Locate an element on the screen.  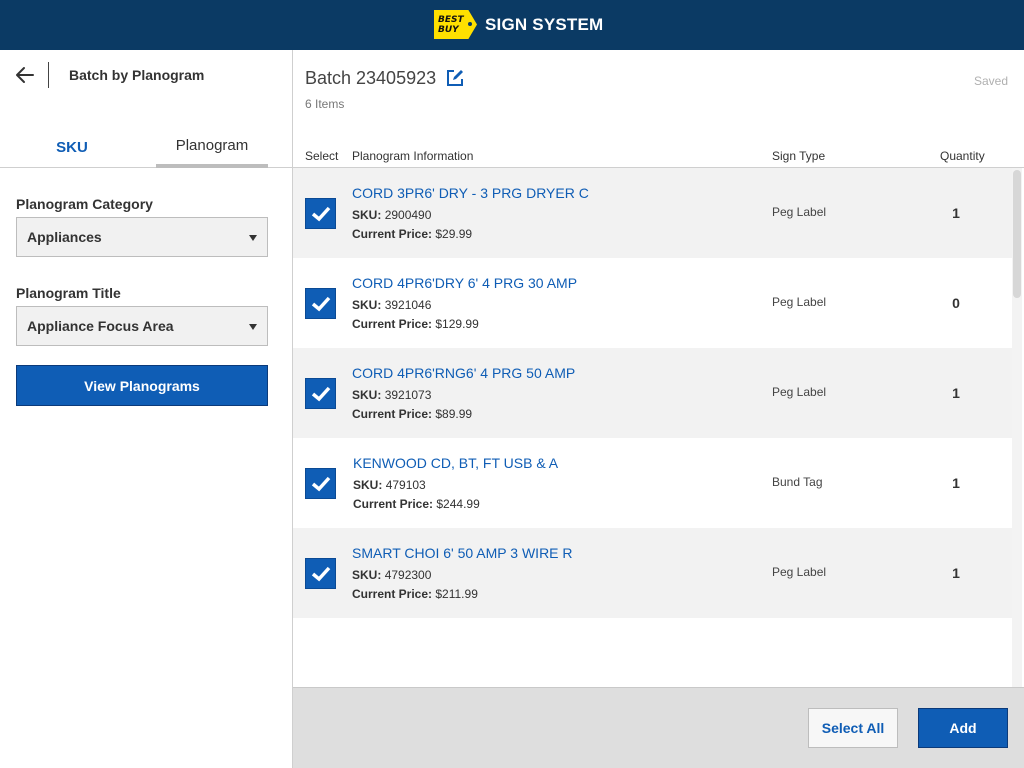
back-arrow-icon is located at coordinates (25, 75).